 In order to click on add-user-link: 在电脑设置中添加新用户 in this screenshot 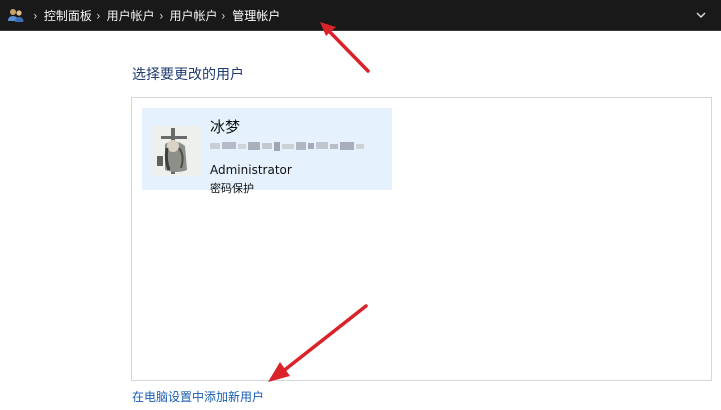, I will do `click(198, 396)`.